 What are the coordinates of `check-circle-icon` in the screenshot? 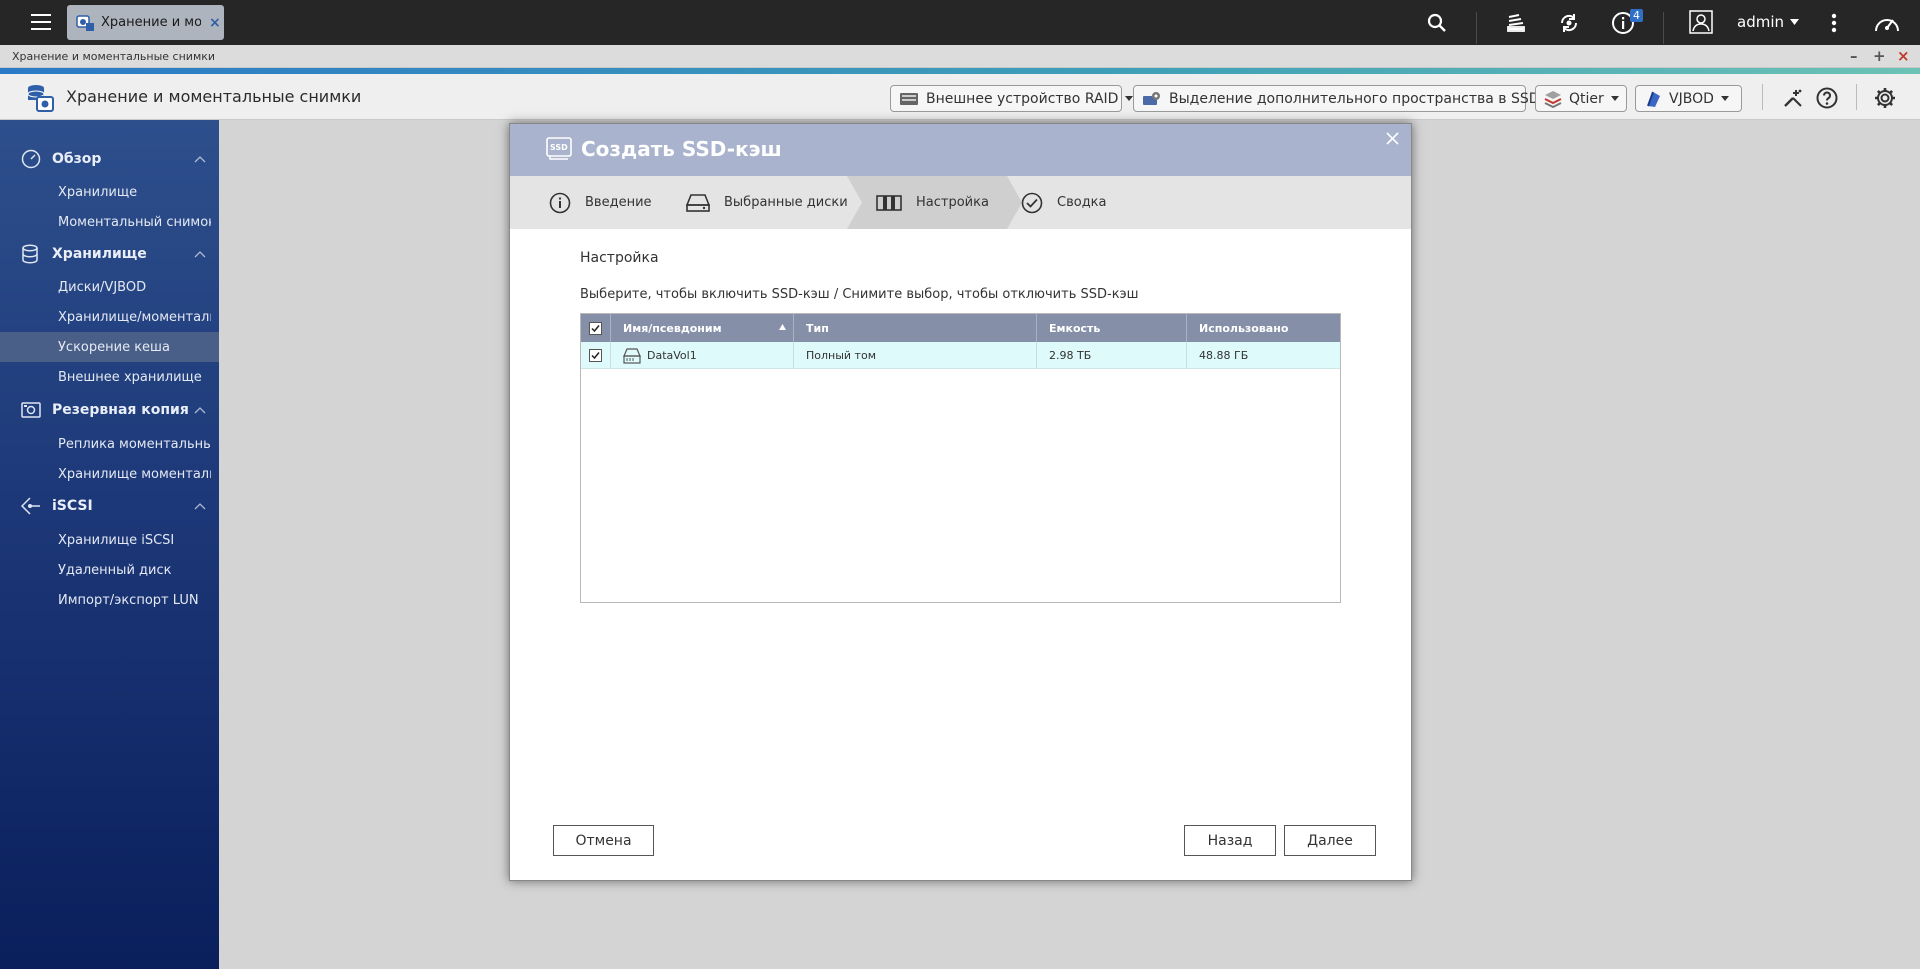 It's located at (1032, 203).